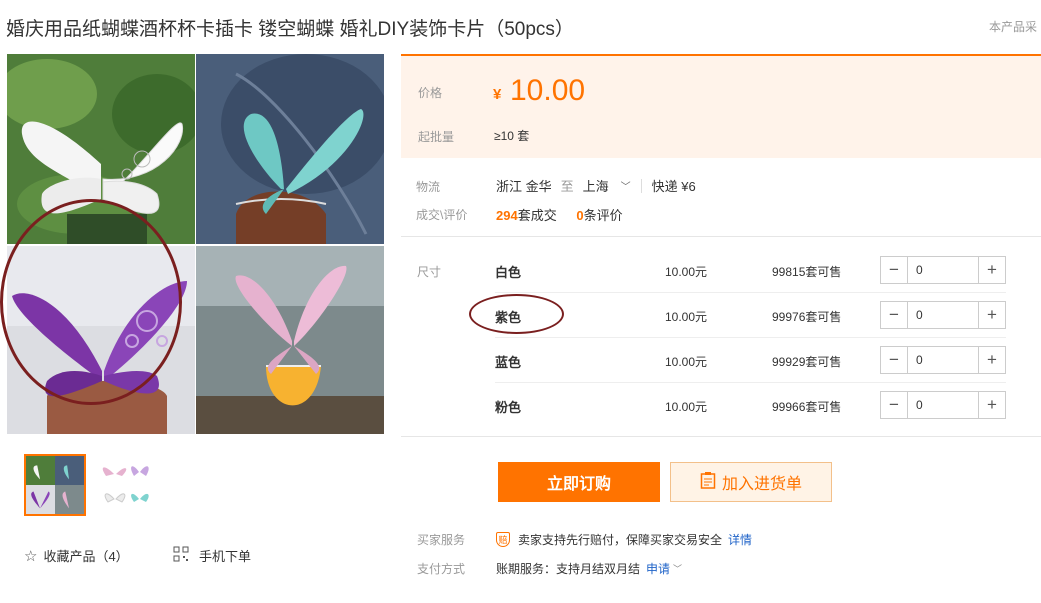 The image size is (1041, 603). I want to click on payment-apply-label: 申请, so click(658, 569).